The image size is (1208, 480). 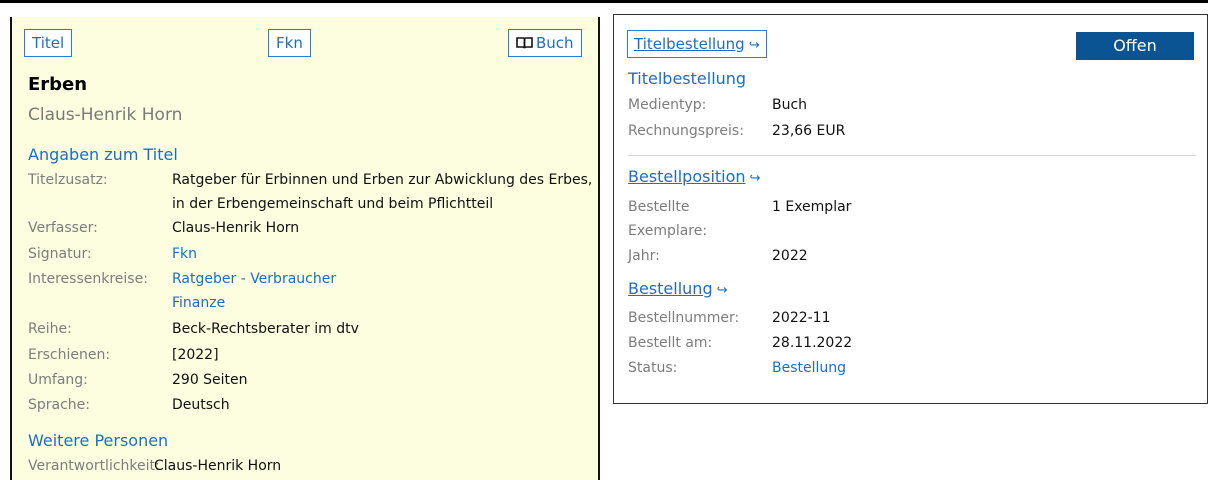 What do you see at coordinates (801, 318) in the screenshot?
I see `value-bestellnummer: 2022-11` at bounding box center [801, 318].